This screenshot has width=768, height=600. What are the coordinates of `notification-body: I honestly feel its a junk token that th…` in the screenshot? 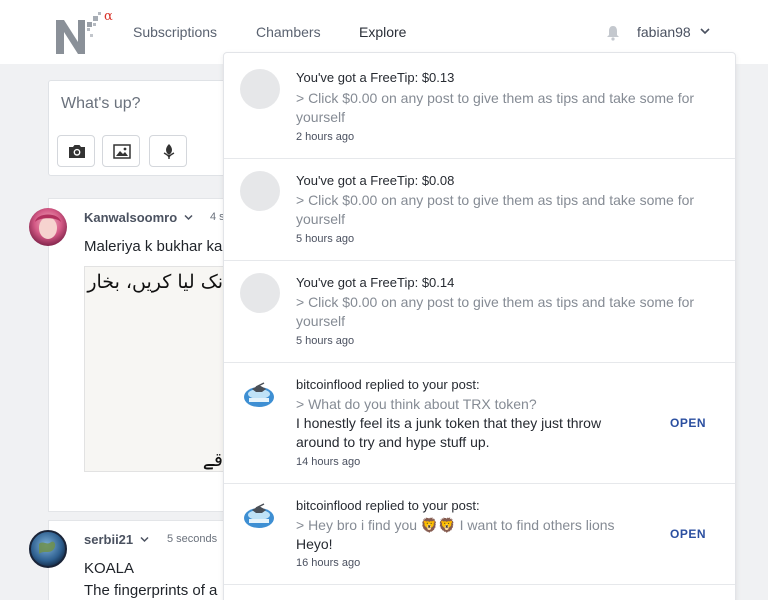 It's located at (449, 432).